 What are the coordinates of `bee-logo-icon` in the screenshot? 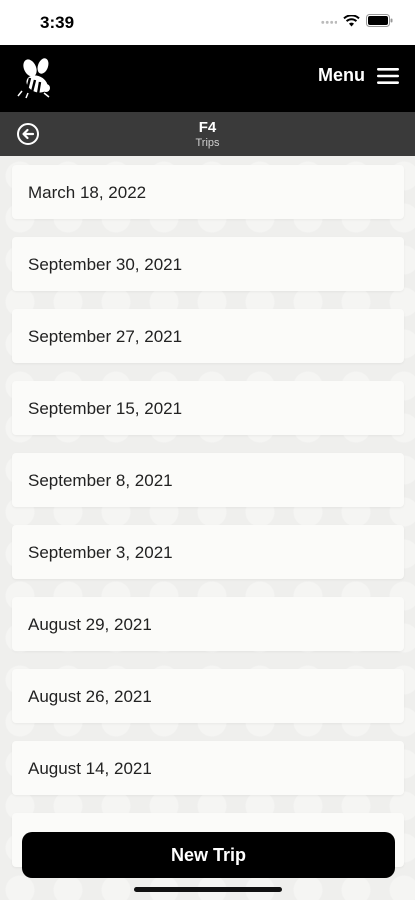 It's located at (37, 78).